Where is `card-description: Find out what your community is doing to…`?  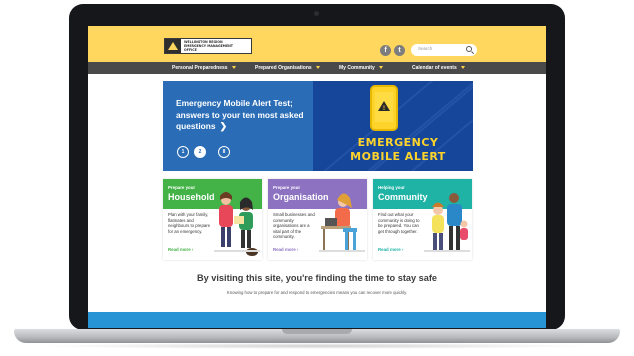 card-description: Find out what your community is doing to… is located at coordinates (399, 223).